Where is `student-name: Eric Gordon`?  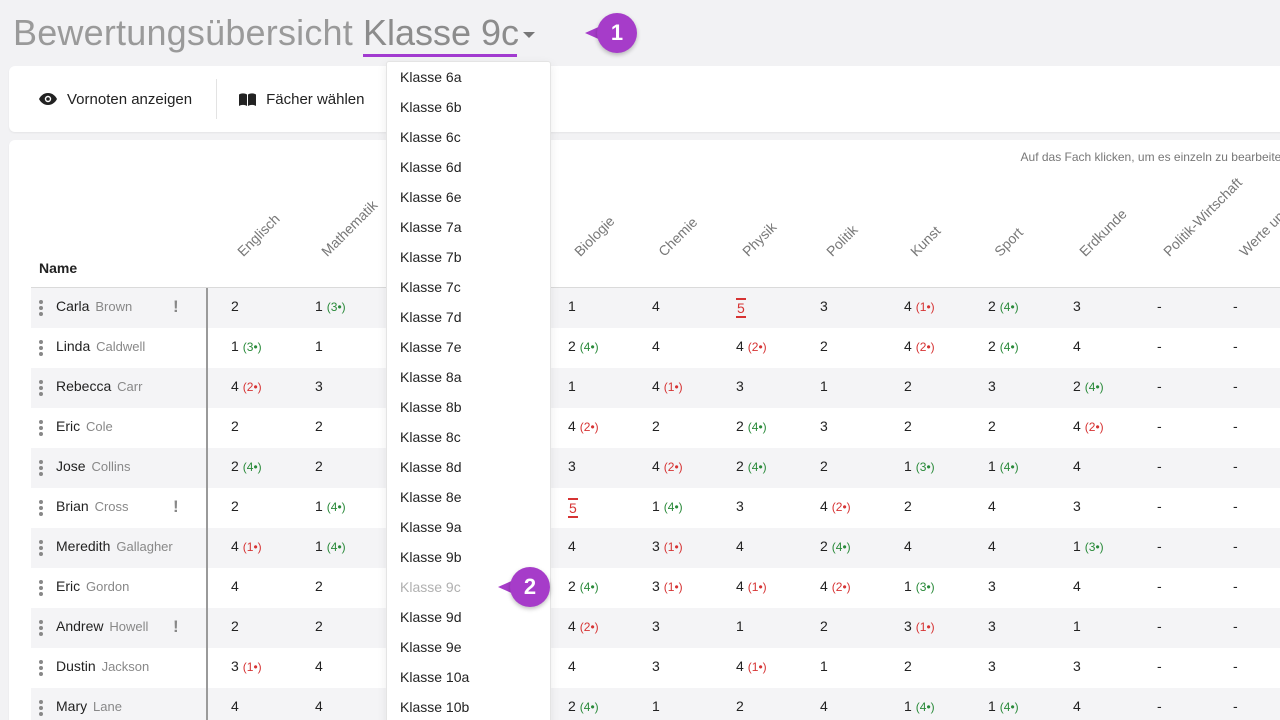 student-name: Eric Gordon is located at coordinates (92, 586).